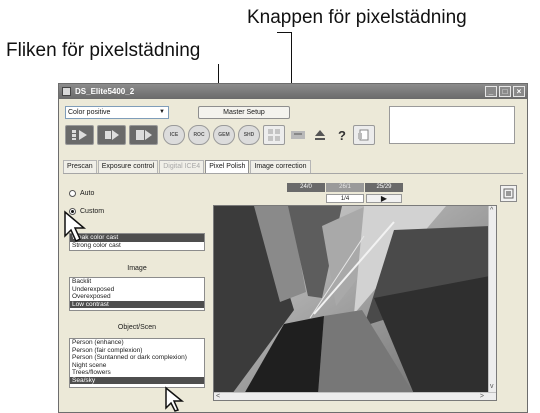 This screenshot has width=540, height=413. What do you see at coordinates (128, 166) in the screenshot?
I see `tab-exposure-control: Exposure control` at bounding box center [128, 166].